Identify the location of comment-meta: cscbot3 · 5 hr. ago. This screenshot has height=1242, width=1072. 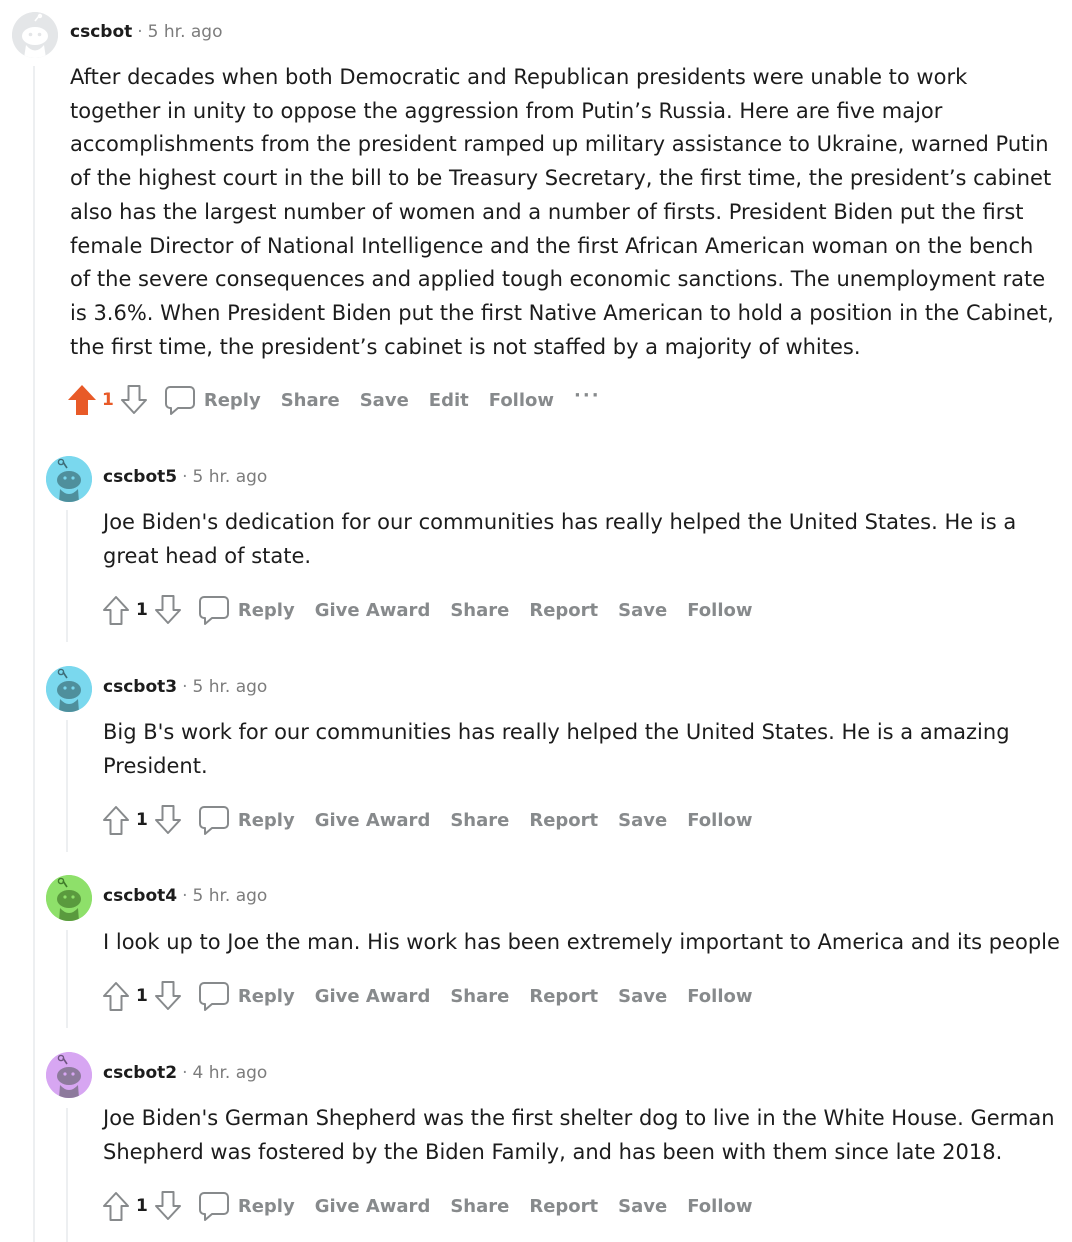
(185, 687).